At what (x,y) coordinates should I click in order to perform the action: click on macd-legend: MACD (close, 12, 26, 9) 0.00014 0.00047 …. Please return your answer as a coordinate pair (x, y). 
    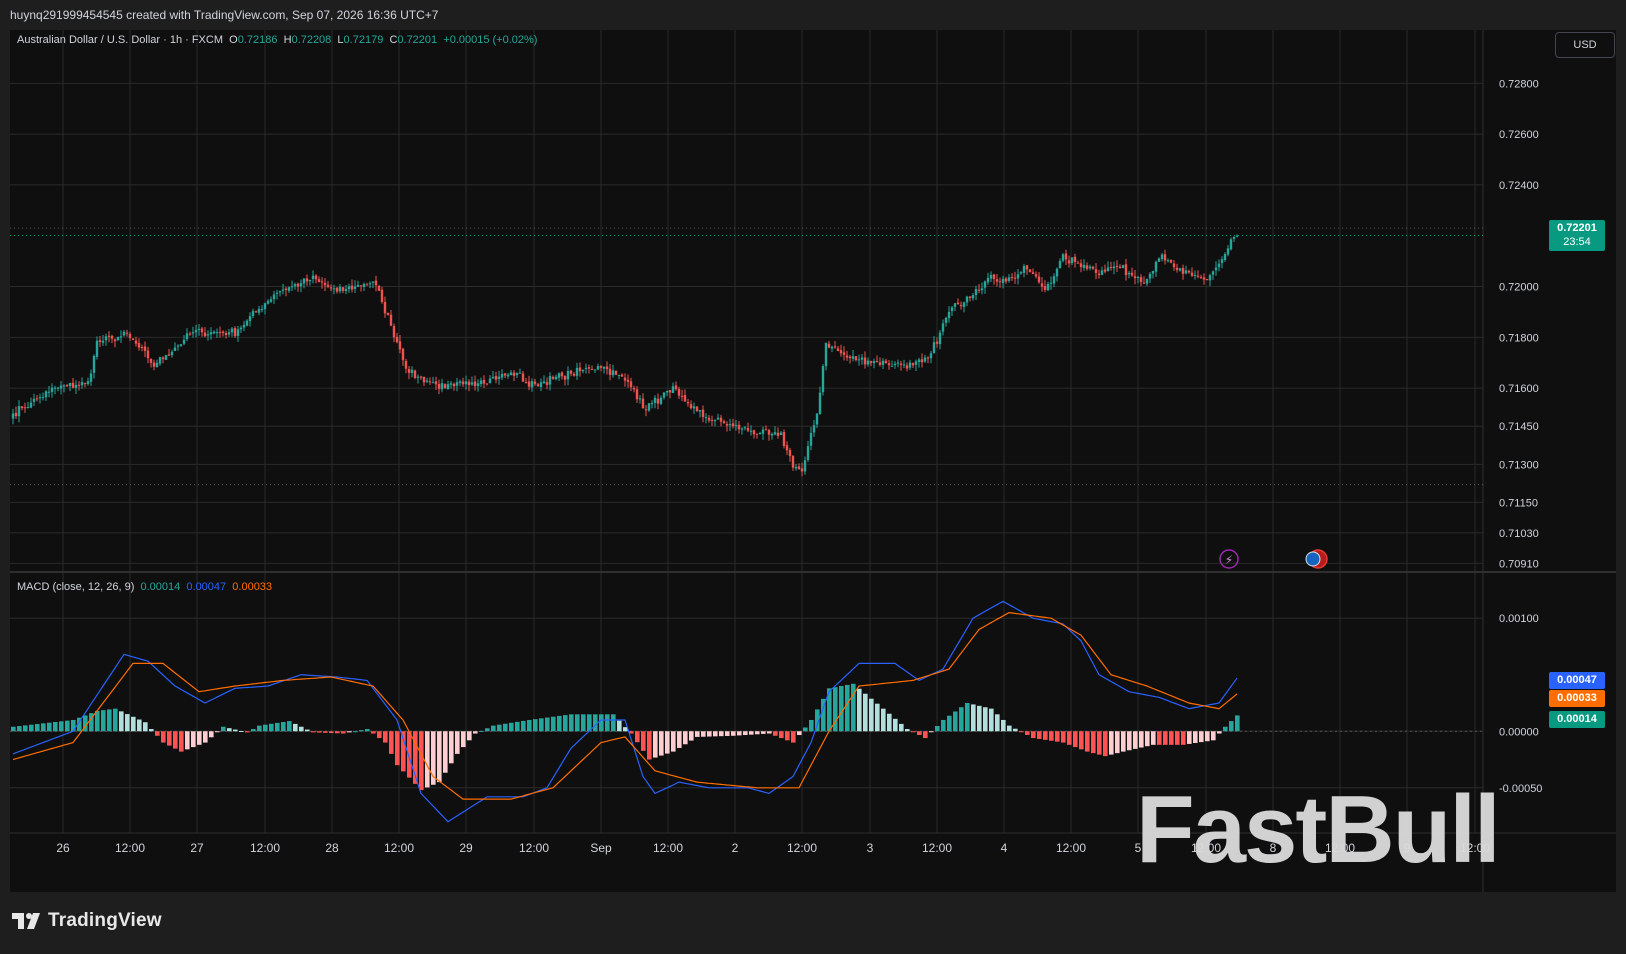
    Looking at the image, I should click on (144, 587).